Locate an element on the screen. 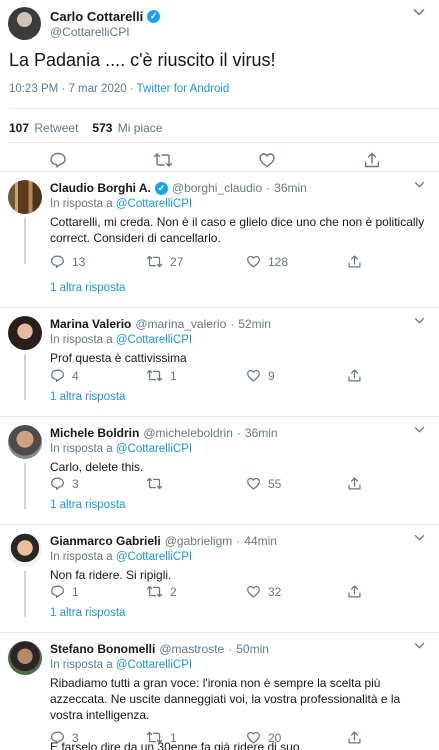 Image resolution: width=439 pixels, height=750 pixels. likes-stat: 573 Mi piace is located at coordinates (127, 128).